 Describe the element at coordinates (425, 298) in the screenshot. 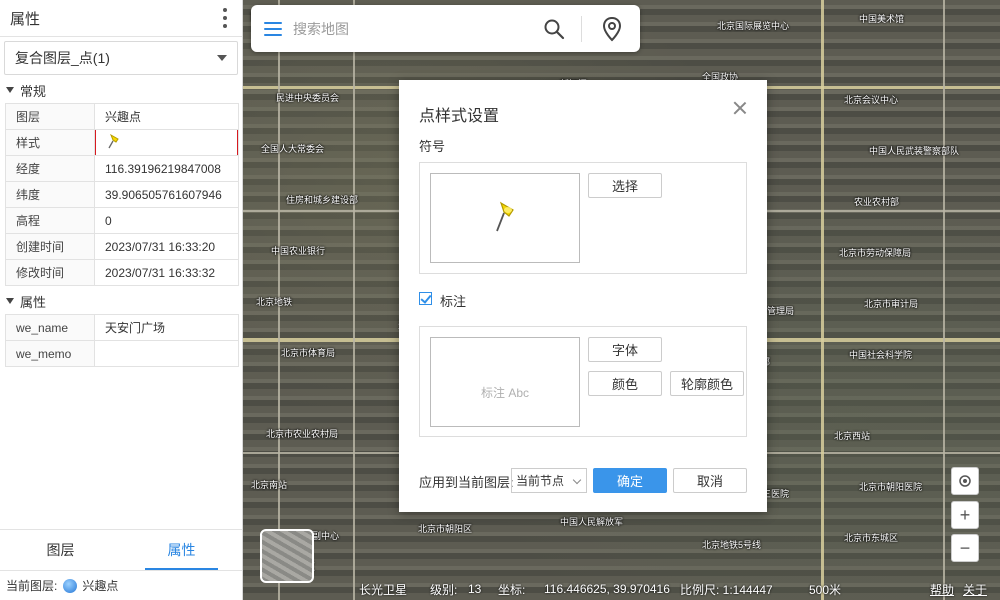

I see `label-checkbox` at that location.